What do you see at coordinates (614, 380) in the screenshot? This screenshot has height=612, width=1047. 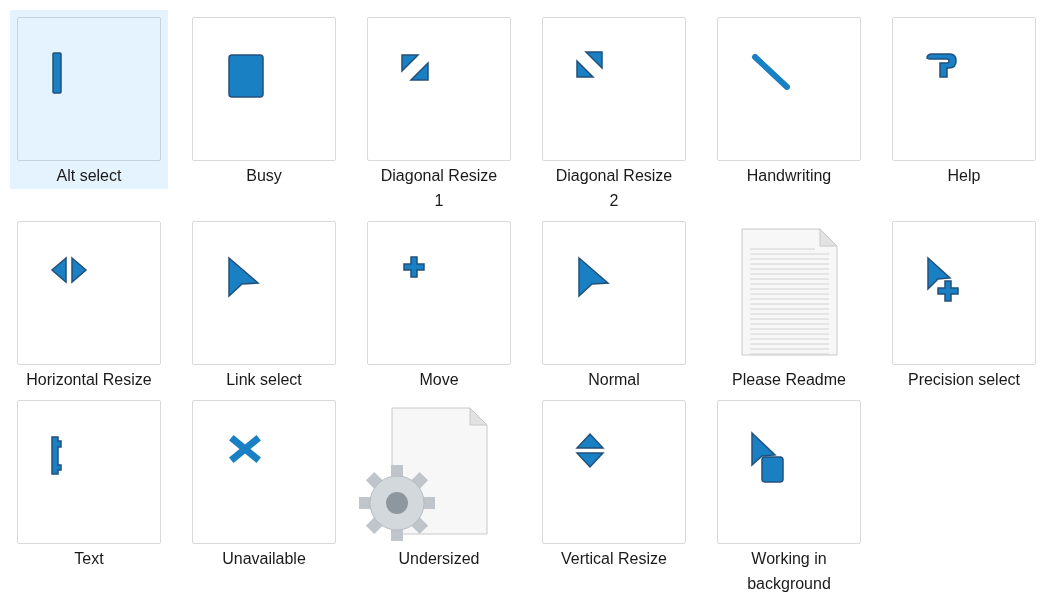 I see `file-name: Normal` at bounding box center [614, 380].